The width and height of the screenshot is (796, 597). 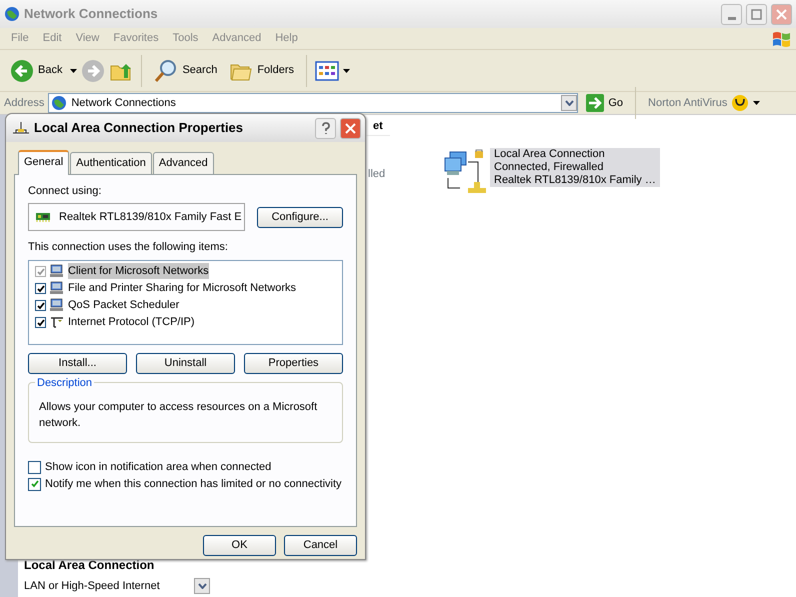 I want to click on pane-subtitle: LAN or High-Speed Internet, so click(x=92, y=586).